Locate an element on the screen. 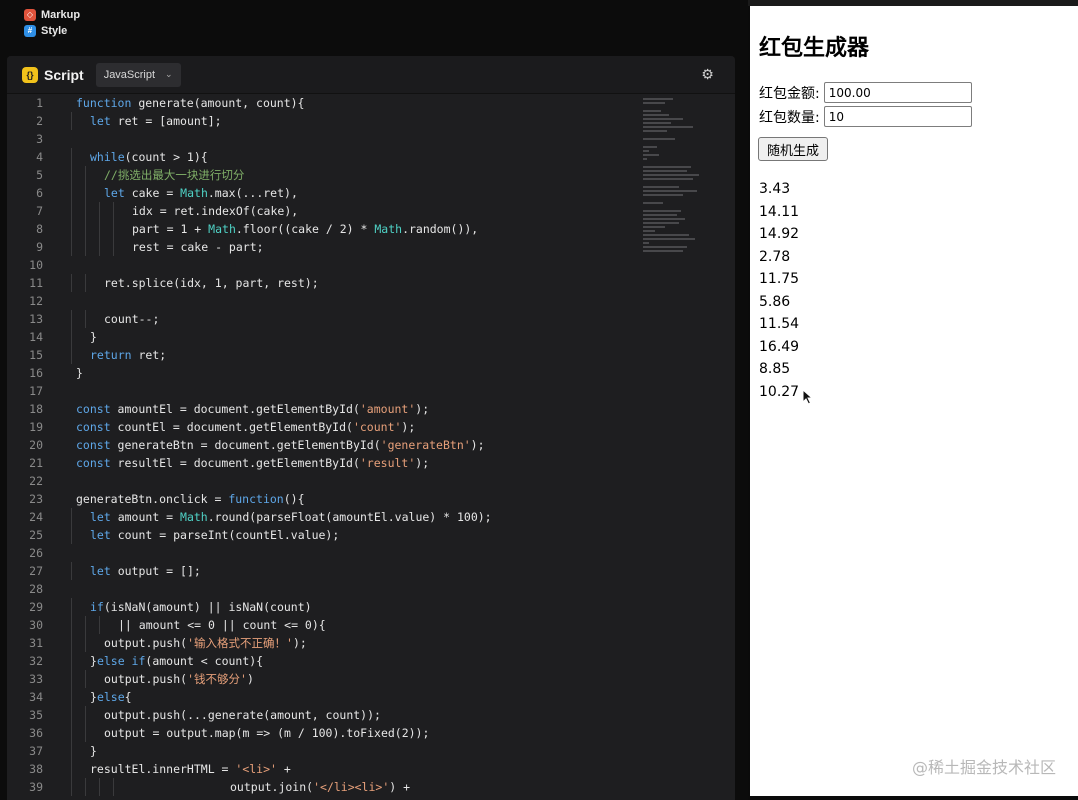 This screenshot has width=1078, height=800. code-line: 12 is located at coordinates (371, 301).